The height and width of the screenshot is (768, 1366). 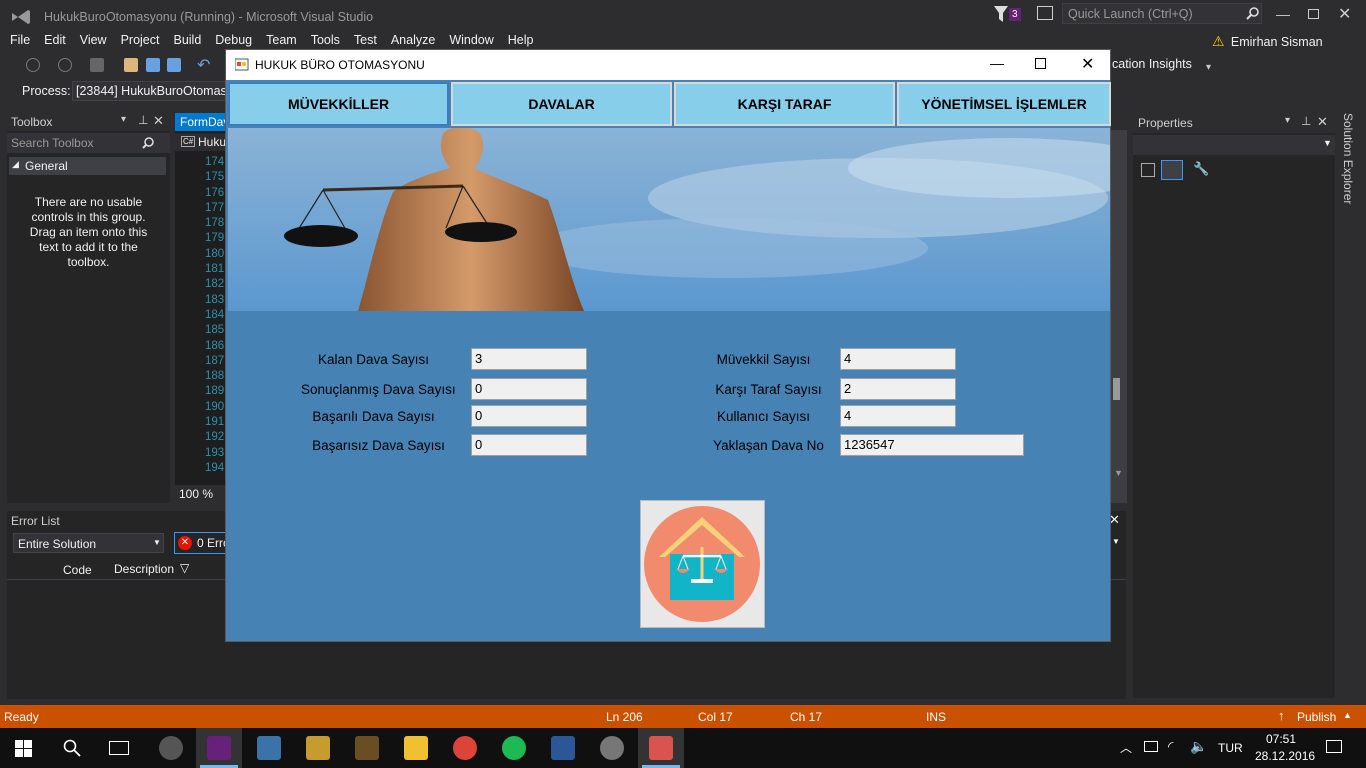 What do you see at coordinates (413, 40) in the screenshot?
I see `menu-analyze: Analyze` at bounding box center [413, 40].